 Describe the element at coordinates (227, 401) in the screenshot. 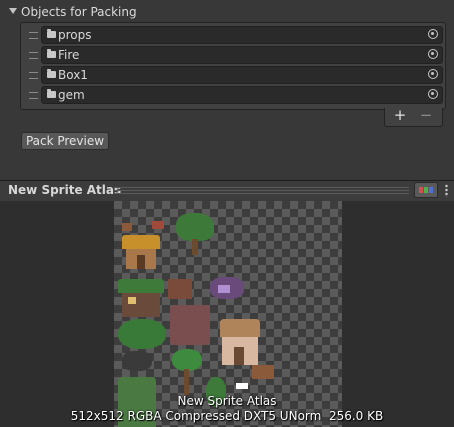

I see `atlas-name-caption: New Sprite Atlas` at that location.